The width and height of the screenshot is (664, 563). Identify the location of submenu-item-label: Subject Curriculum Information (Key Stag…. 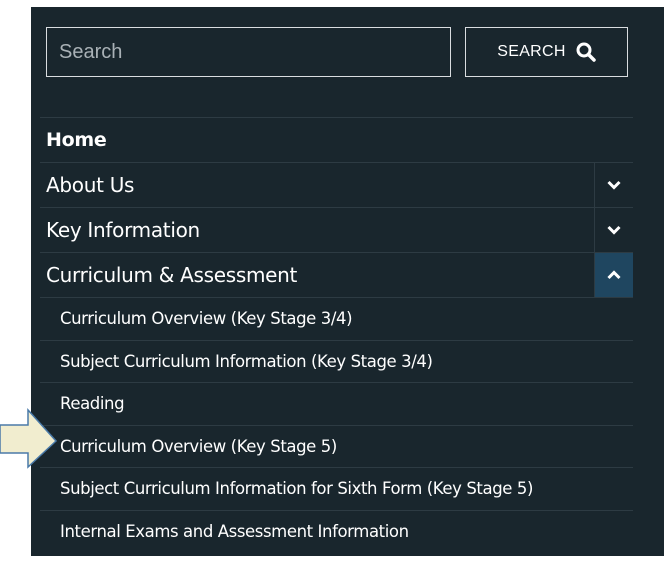
(246, 361).